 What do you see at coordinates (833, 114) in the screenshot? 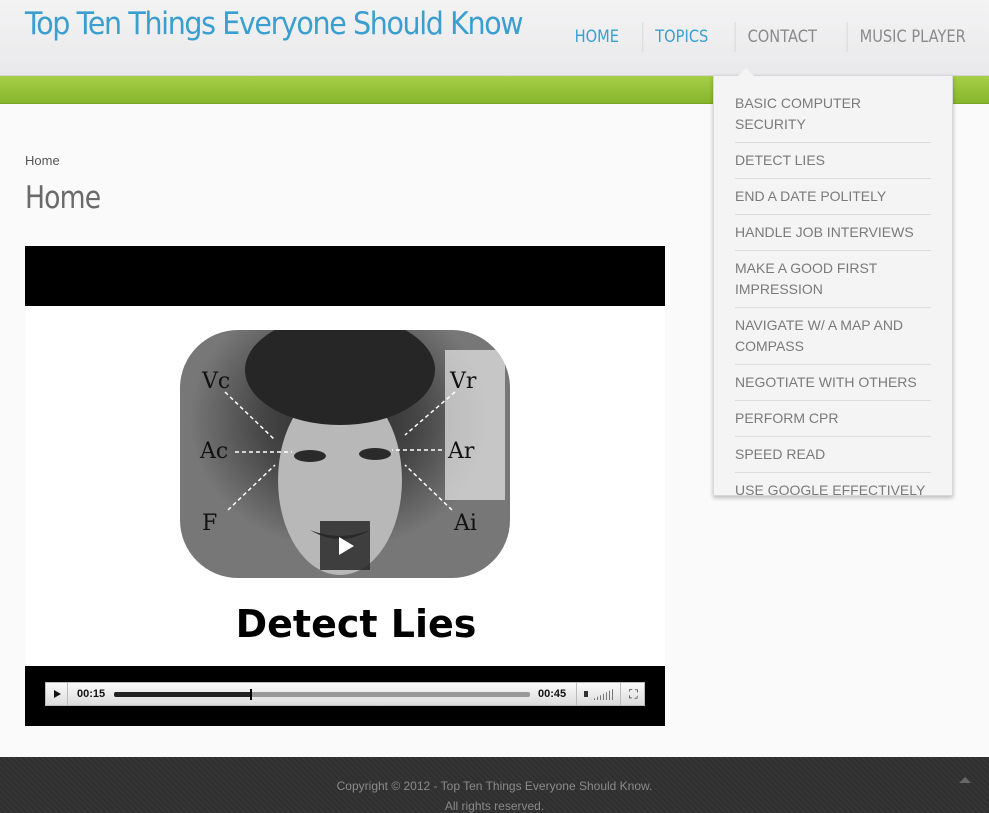
I see `topic-menu-item: BASIC COMPUTER SECURITY` at bounding box center [833, 114].